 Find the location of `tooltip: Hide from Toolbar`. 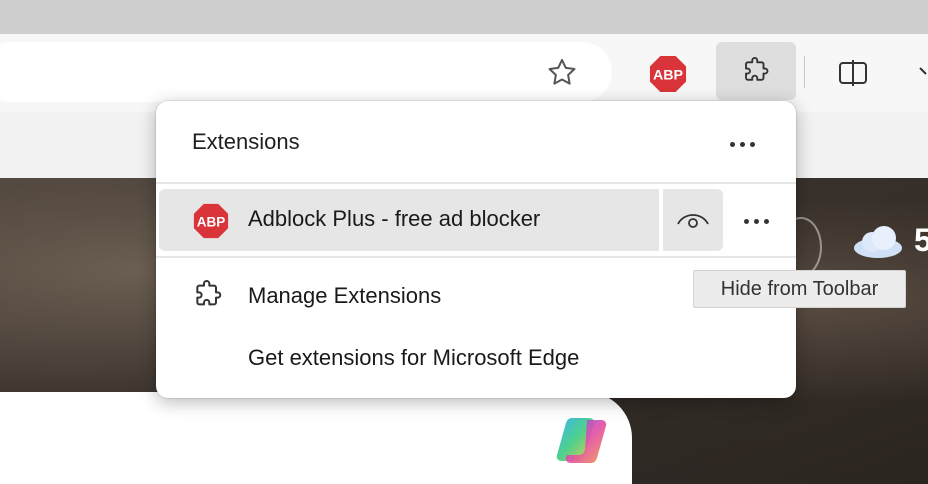

tooltip: Hide from Toolbar is located at coordinates (799, 289).